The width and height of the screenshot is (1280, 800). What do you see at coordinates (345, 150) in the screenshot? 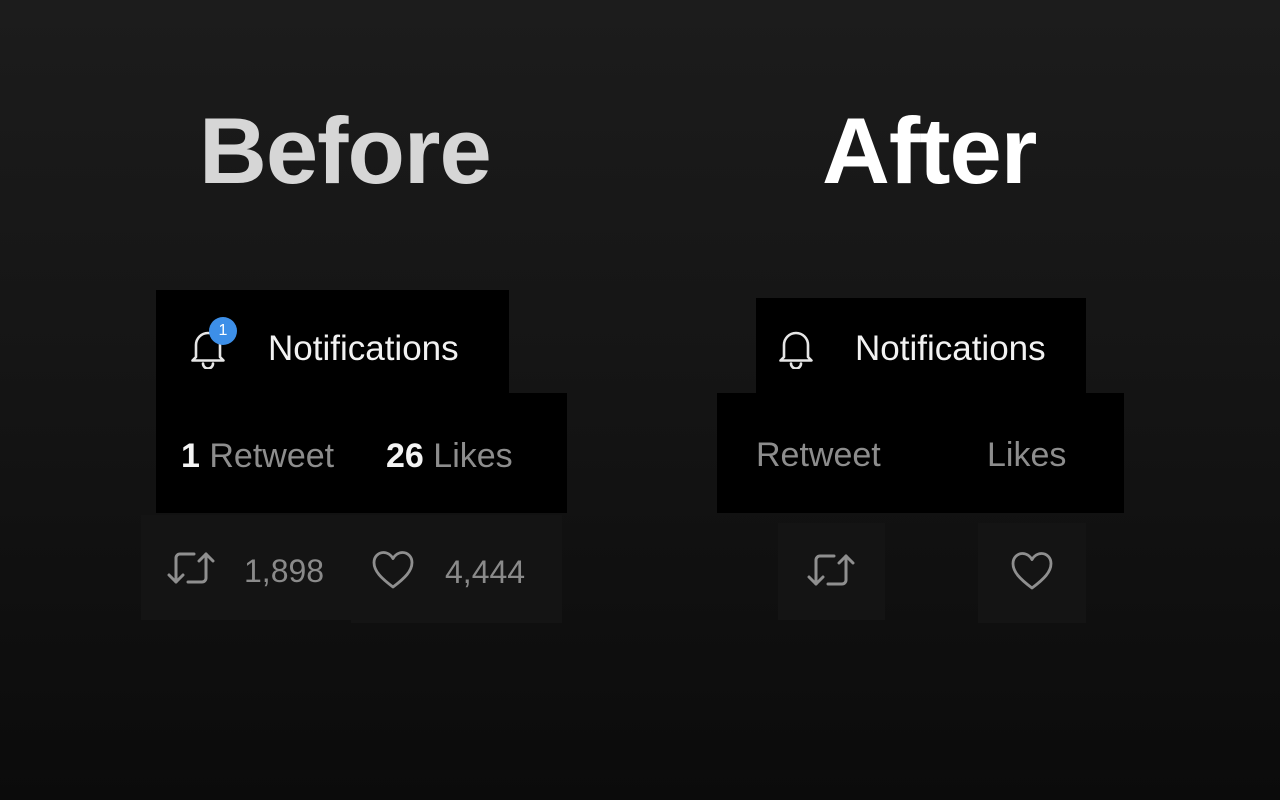
I see `before-heading: Before` at bounding box center [345, 150].